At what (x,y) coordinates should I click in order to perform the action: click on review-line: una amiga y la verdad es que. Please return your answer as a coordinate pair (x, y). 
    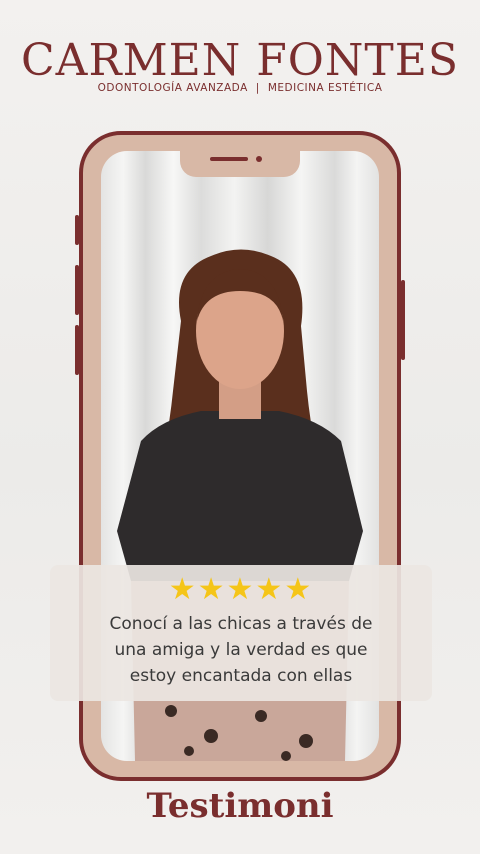
    Looking at the image, I should click on (241, 650).